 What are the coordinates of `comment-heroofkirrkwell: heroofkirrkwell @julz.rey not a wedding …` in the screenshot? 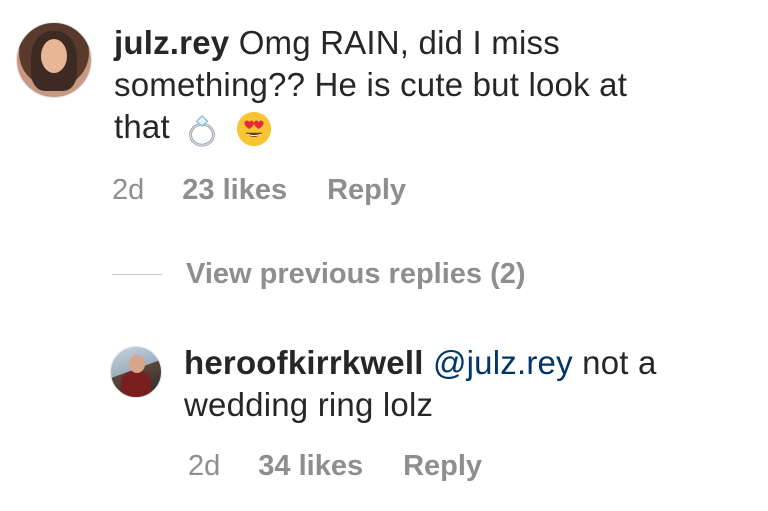 It's located at (430, 384).